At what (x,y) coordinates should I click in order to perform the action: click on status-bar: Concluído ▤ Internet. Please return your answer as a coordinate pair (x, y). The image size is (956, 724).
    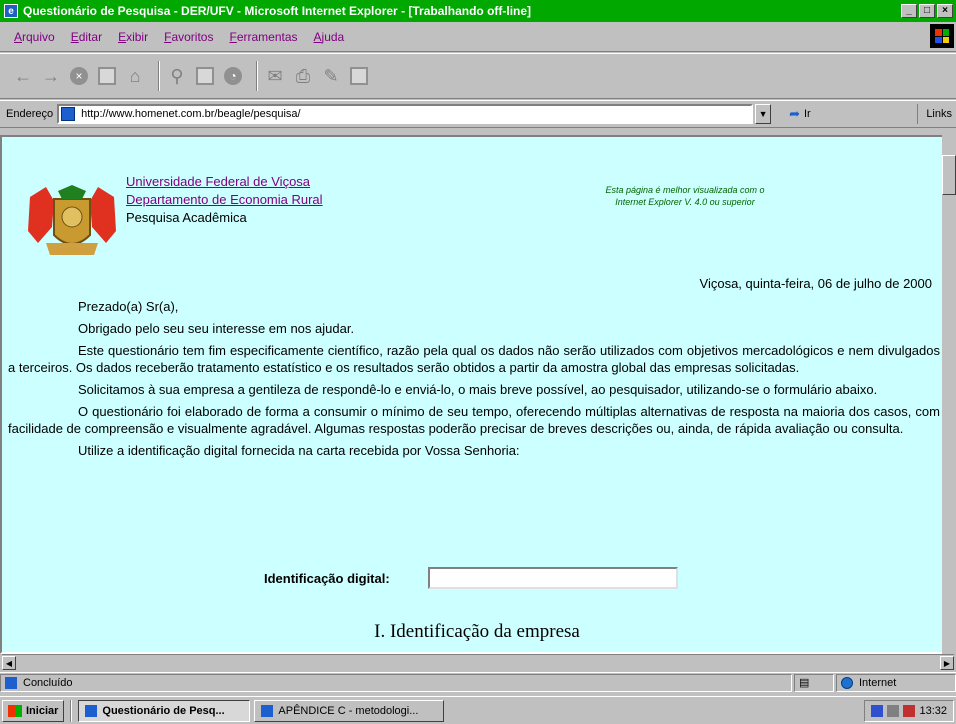
    Looking at the image, I should click on (478, 682).